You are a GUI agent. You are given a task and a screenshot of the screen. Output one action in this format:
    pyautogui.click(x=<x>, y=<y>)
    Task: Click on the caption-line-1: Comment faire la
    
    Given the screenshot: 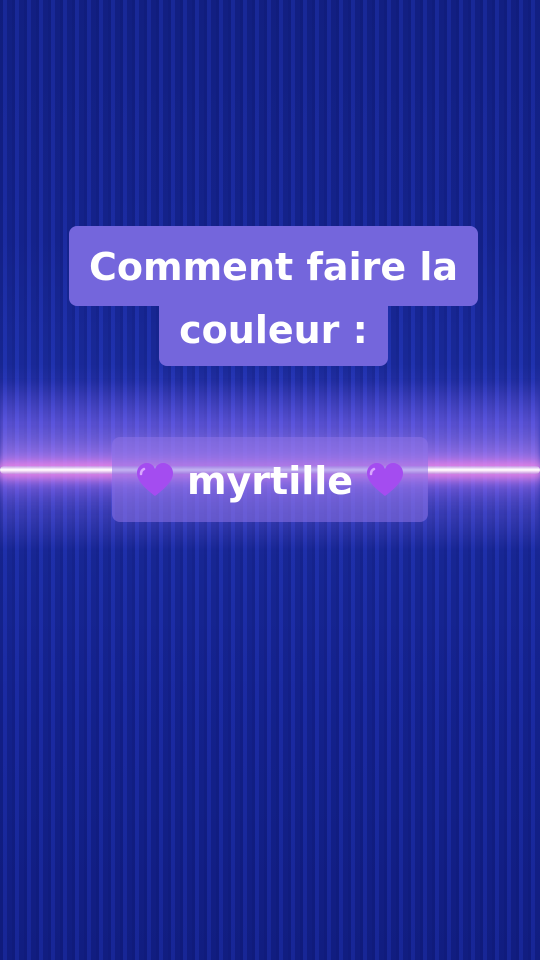 What is the action you would take?
    pyautogui.click(x=273, y=267)
    